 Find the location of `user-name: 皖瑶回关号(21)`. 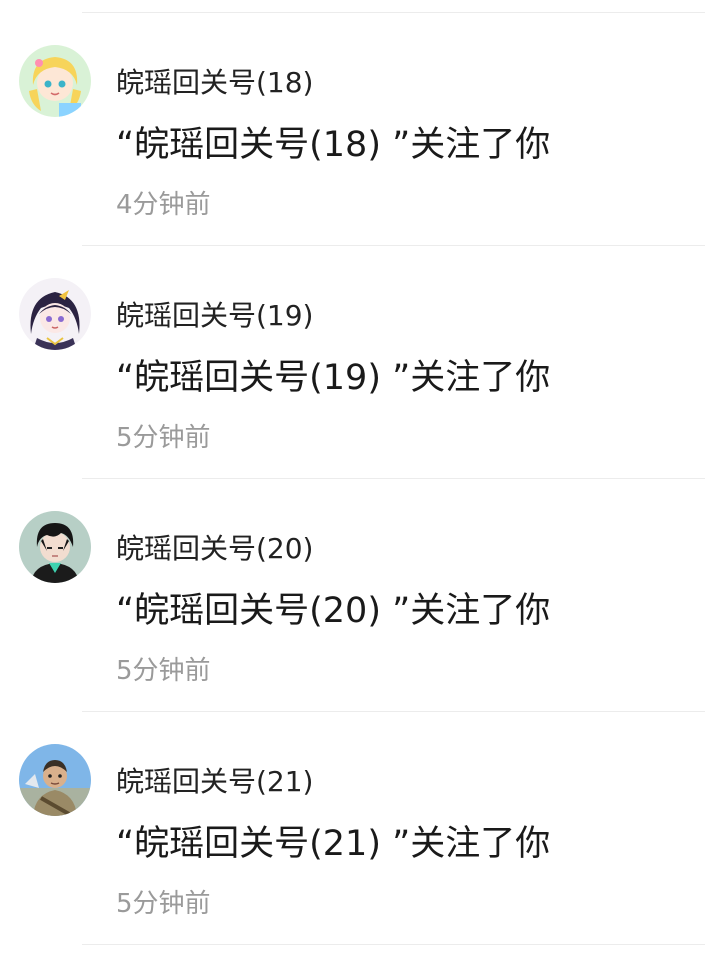

user-name: 皖瑶回关号(21) is located at coordinates (214, 782).